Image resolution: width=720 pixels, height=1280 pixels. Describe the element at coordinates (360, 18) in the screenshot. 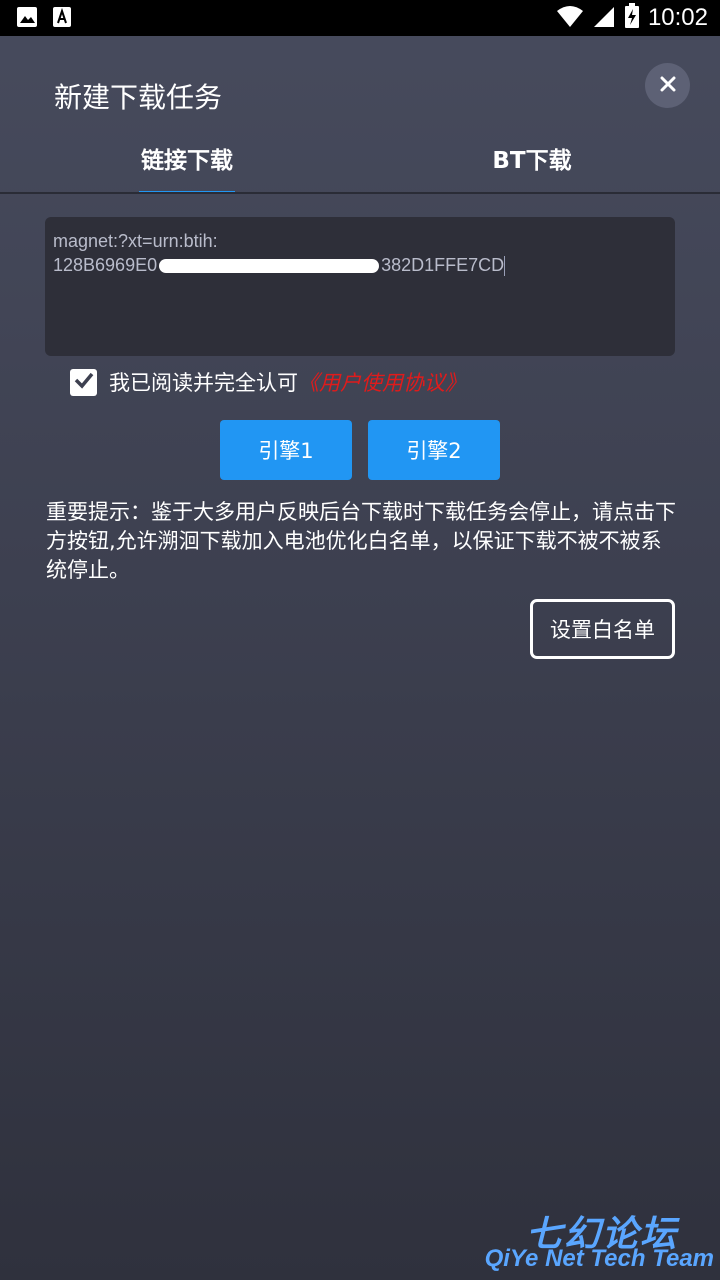

I see `status-bar: 10:02` at that location.